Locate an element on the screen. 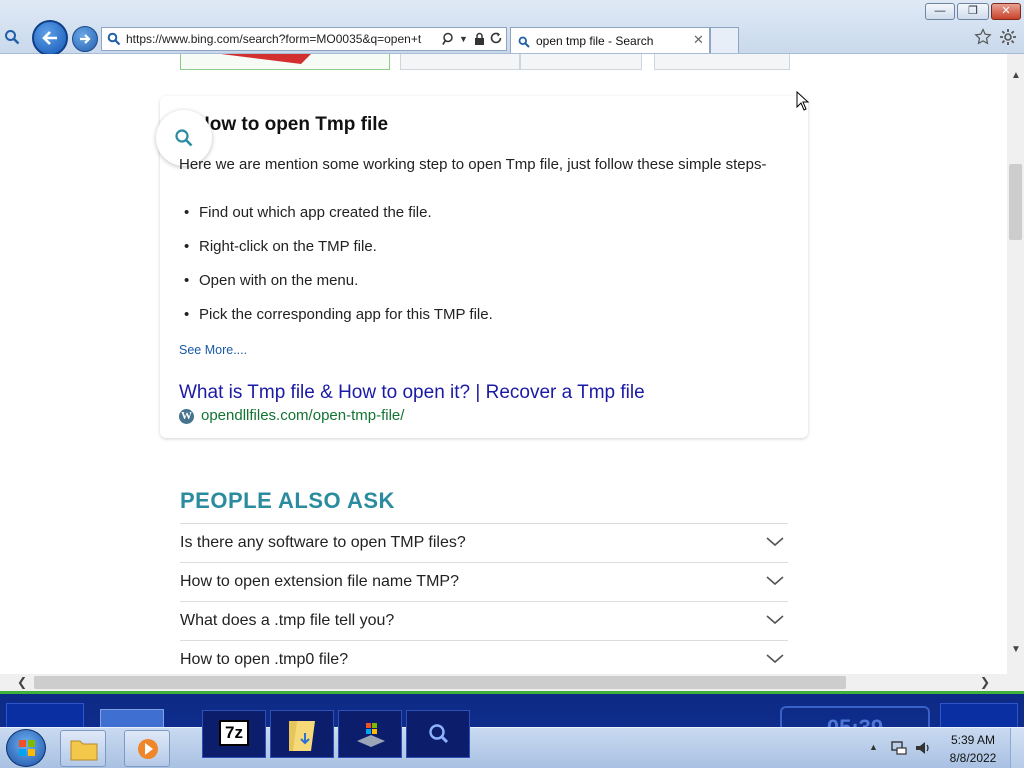  site-search-icon is located at coordinates (114, 41).